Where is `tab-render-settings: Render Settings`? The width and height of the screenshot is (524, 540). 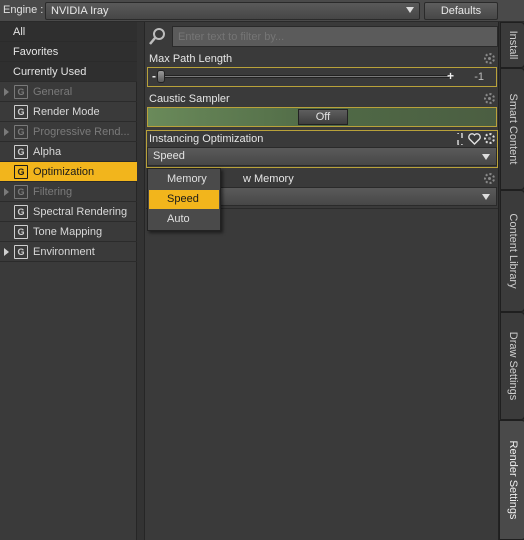 tab-render-settings: Render Settings is located at coordinates (511, 480).